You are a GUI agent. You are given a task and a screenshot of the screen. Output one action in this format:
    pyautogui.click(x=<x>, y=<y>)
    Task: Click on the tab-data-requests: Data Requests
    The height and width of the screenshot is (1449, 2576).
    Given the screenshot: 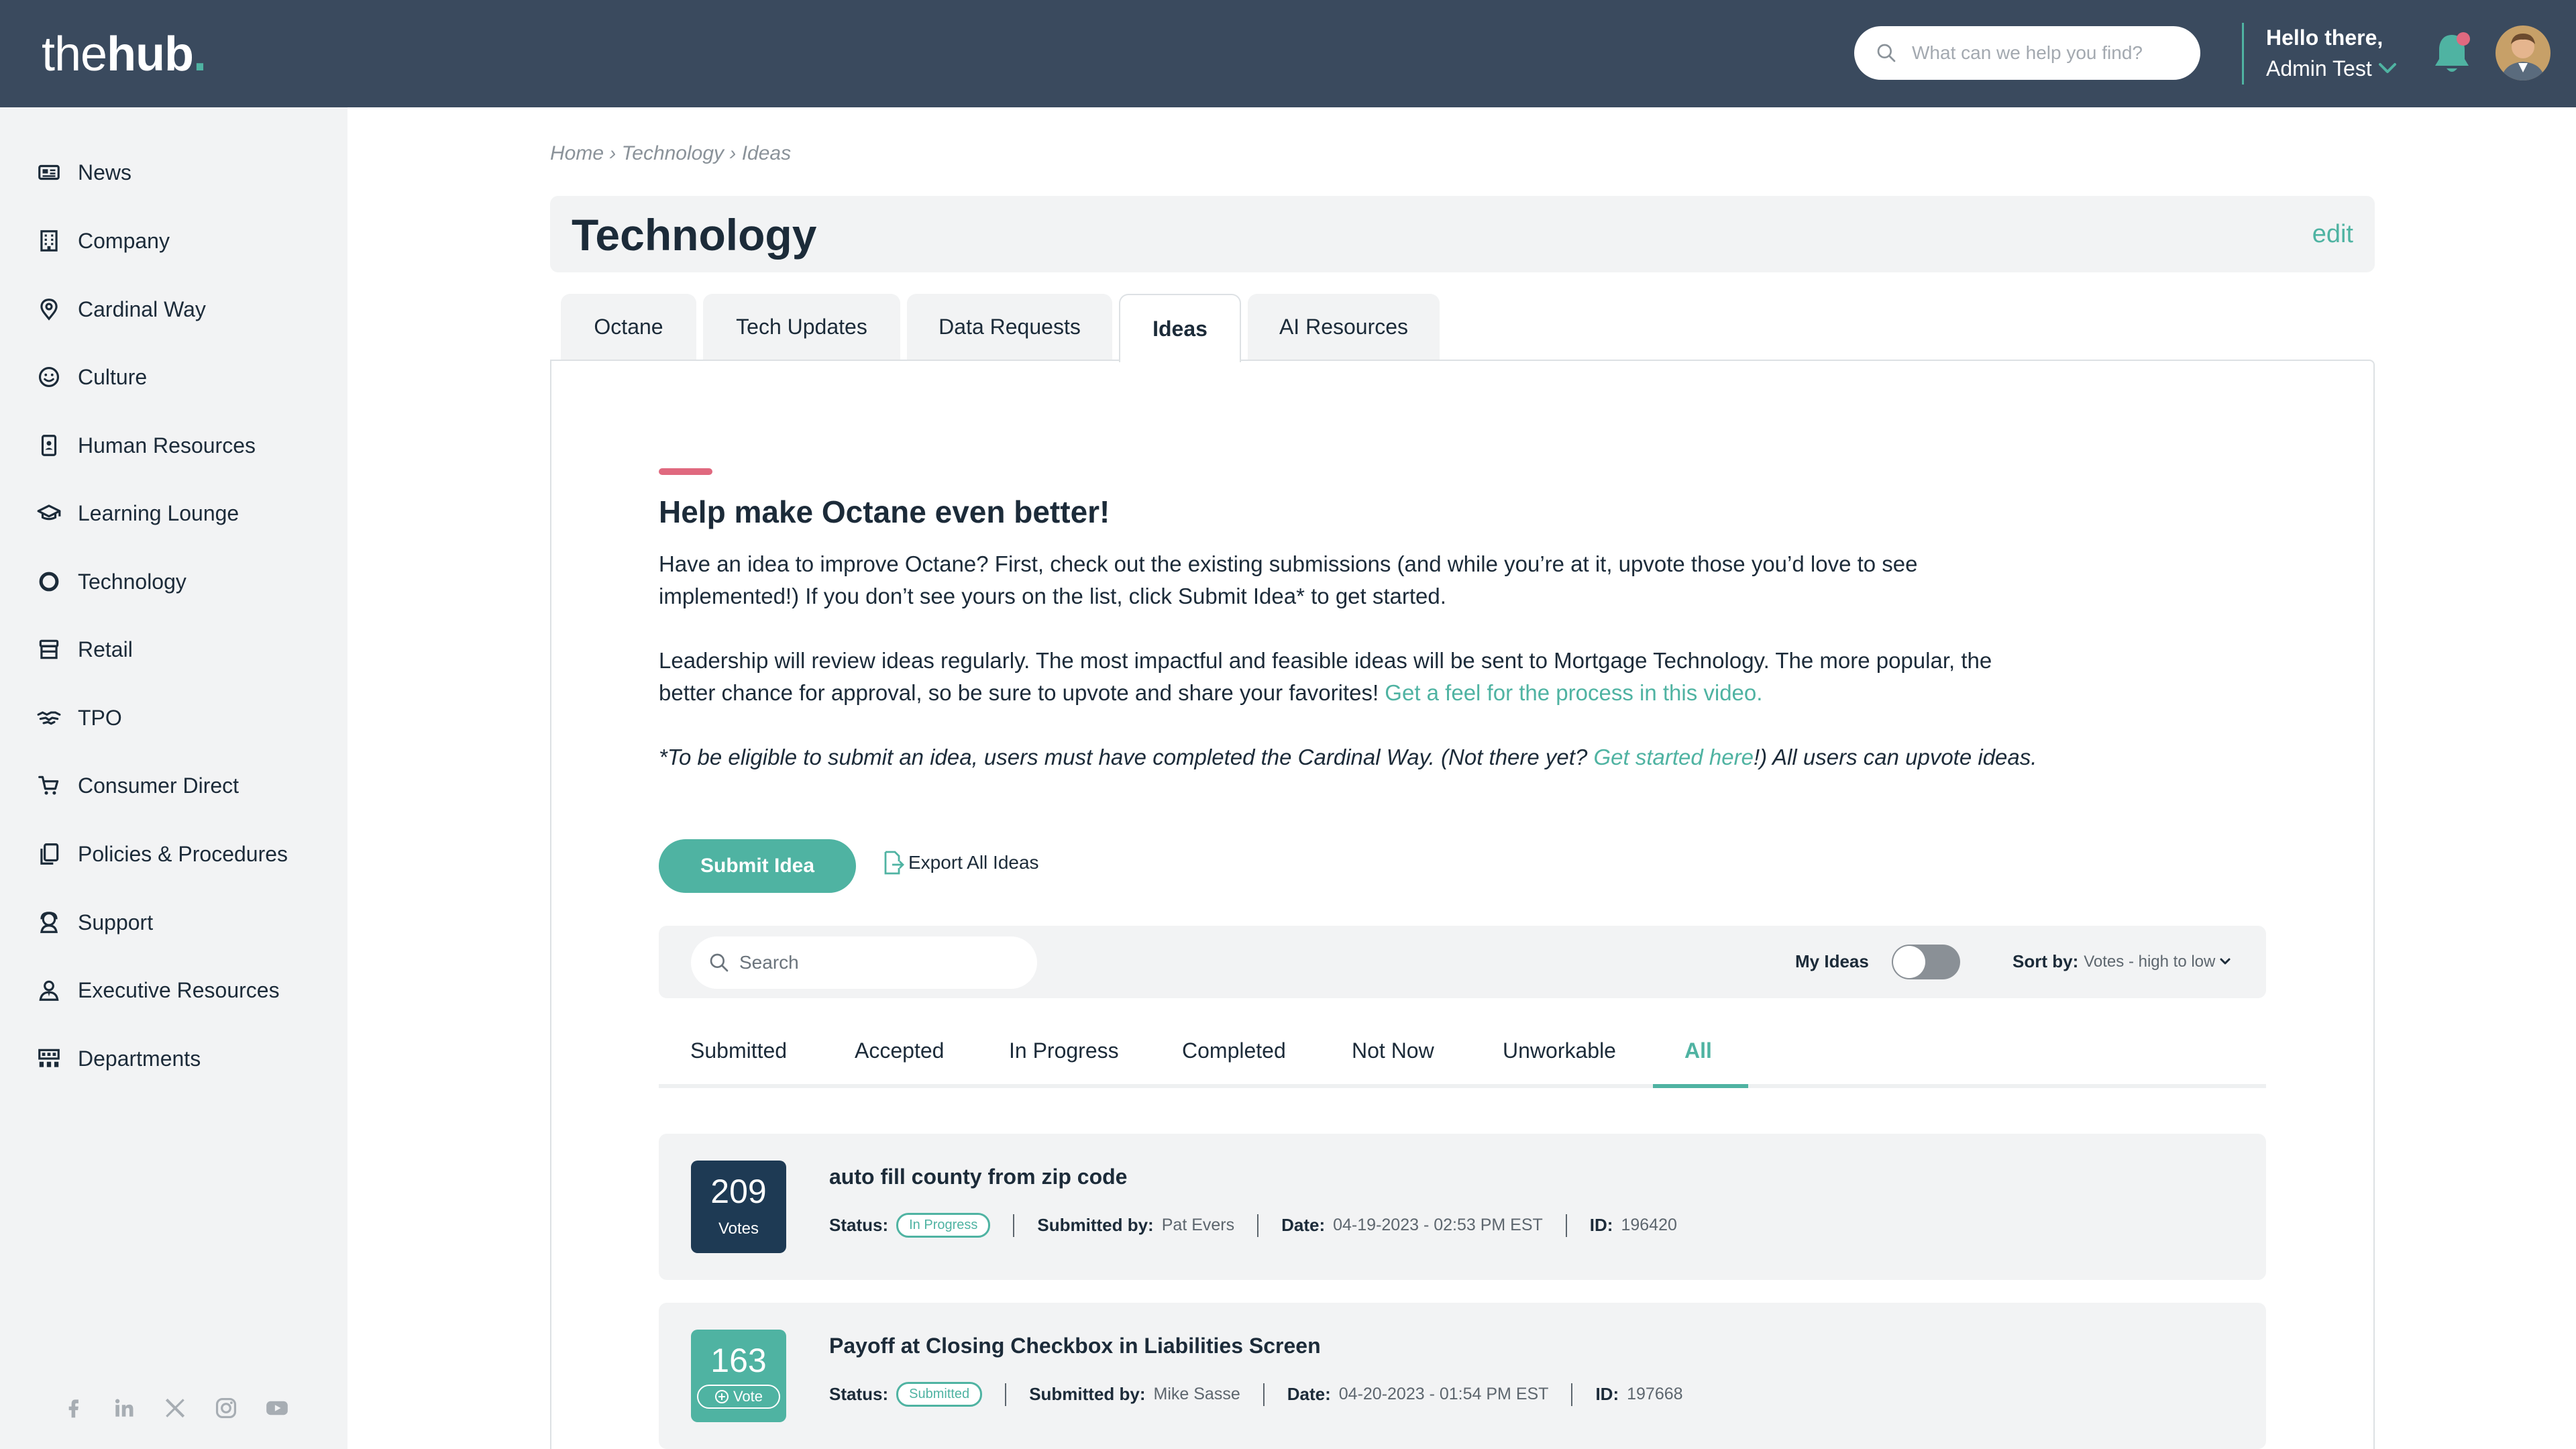 What is the action you would take?
    pyautogui.click(x=1009, y=327)
    